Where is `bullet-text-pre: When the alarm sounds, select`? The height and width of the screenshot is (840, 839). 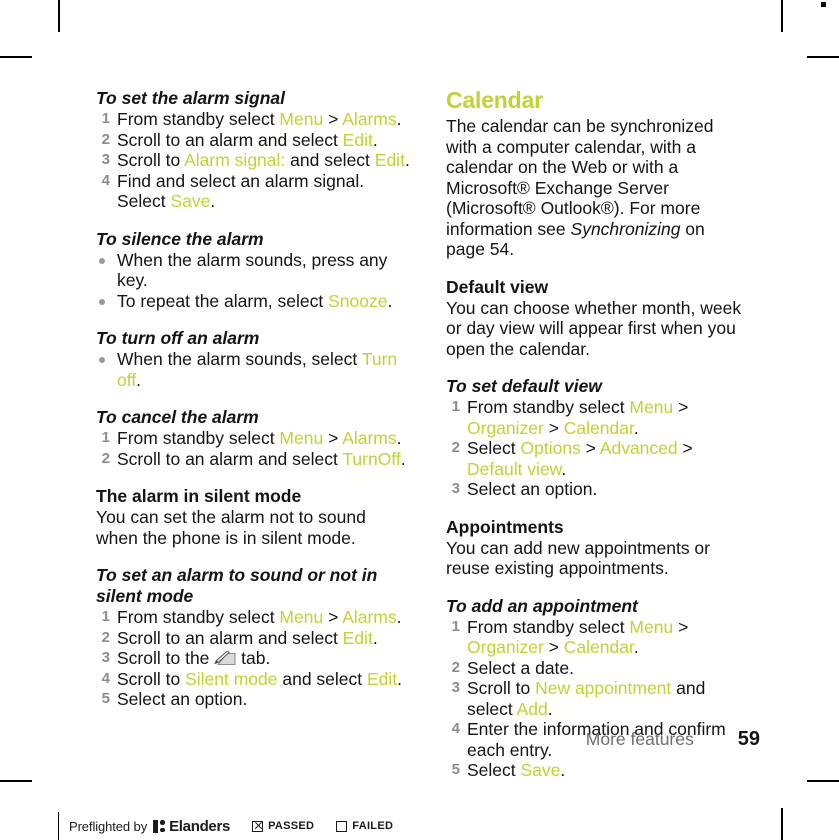
bullet-text-pre: When the alarm sounds, select is located at coordinates (239, 359).